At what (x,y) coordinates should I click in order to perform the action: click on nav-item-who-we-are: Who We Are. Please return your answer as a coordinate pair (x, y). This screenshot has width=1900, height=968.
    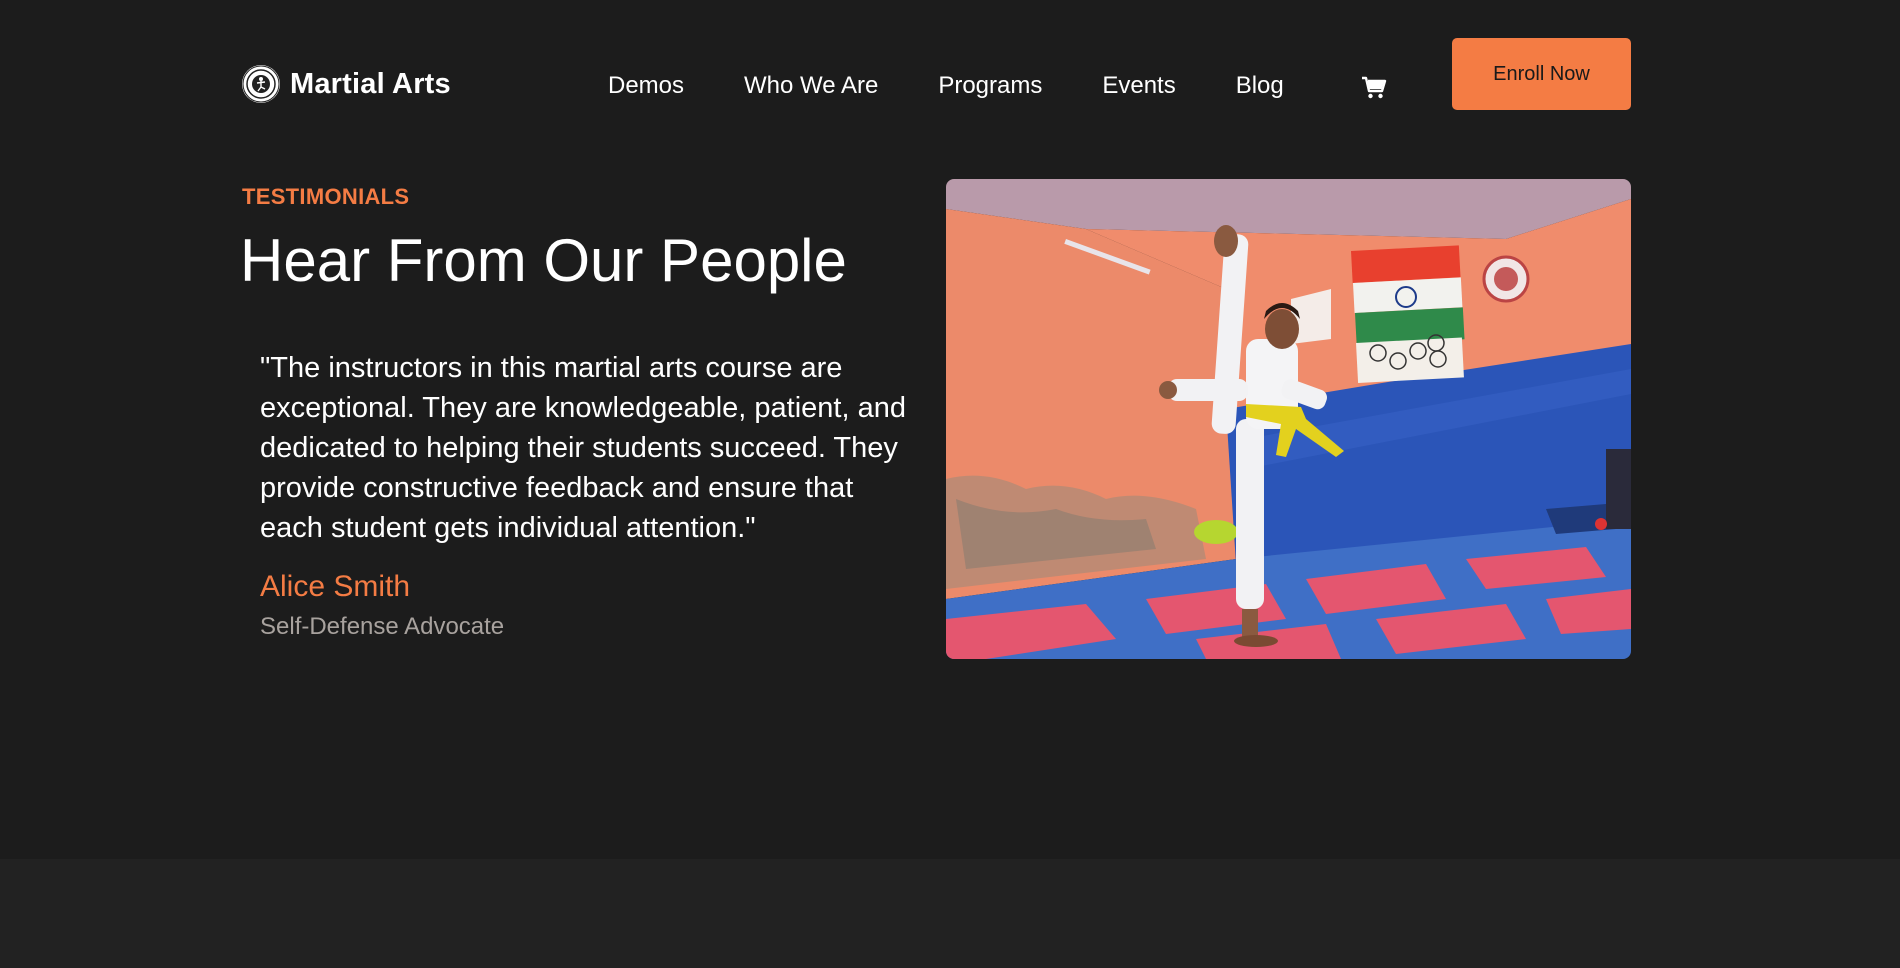
    Looking at the image, I should click on (811, 86).